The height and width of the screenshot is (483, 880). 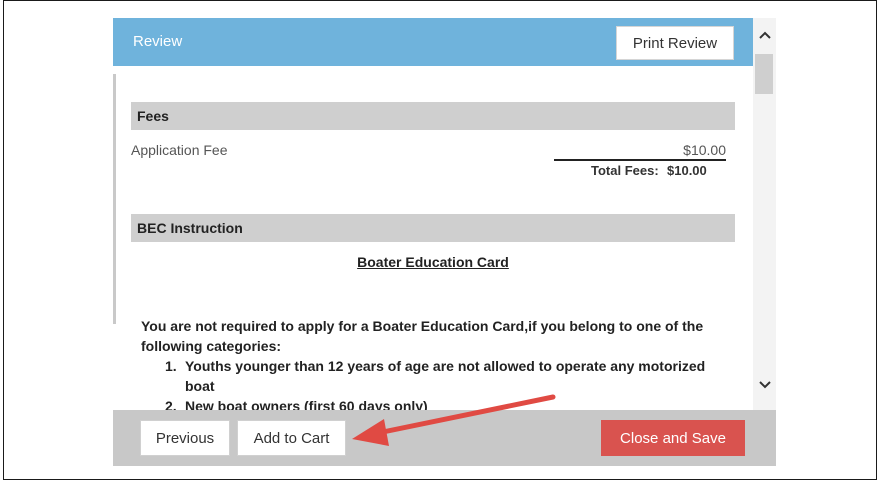 I want to click on list-text-continued: boat, so click(x=200, y=386).